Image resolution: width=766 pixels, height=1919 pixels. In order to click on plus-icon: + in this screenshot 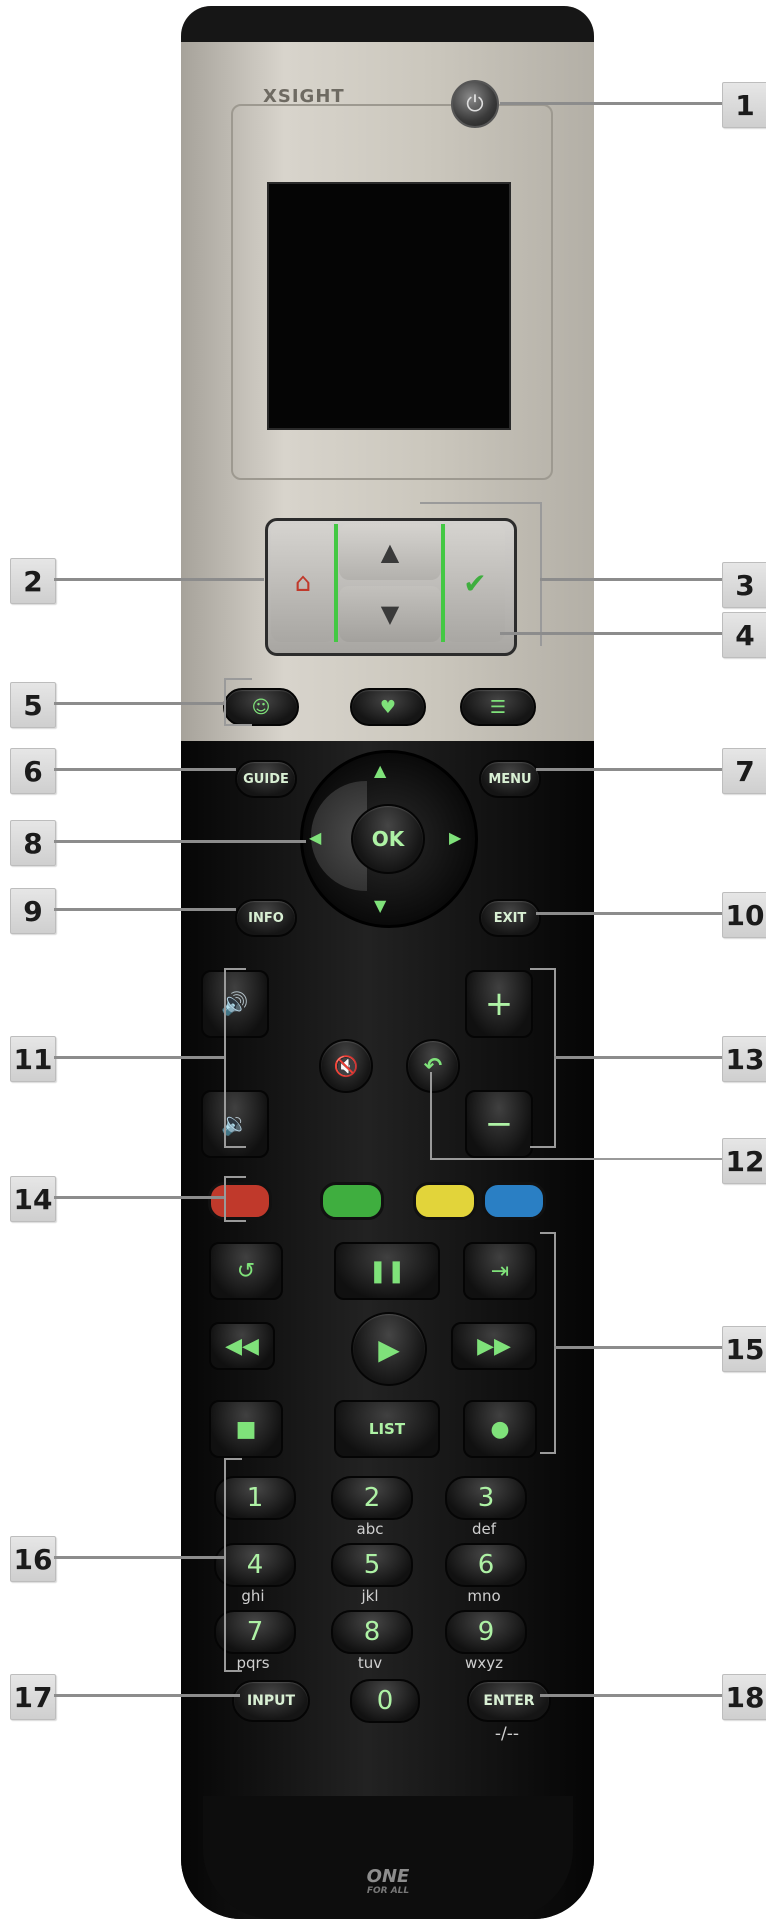, I will do `click(499, 1004)`.